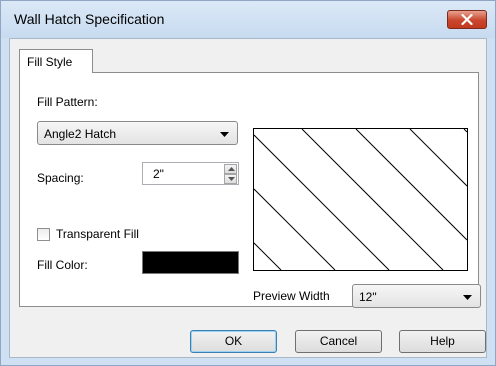  What do you see at coordinates (137, 133) in the screenshot?
I see `fill-pattern-dropdown: Angle2 Hatch` at bounding box center [137, 133].